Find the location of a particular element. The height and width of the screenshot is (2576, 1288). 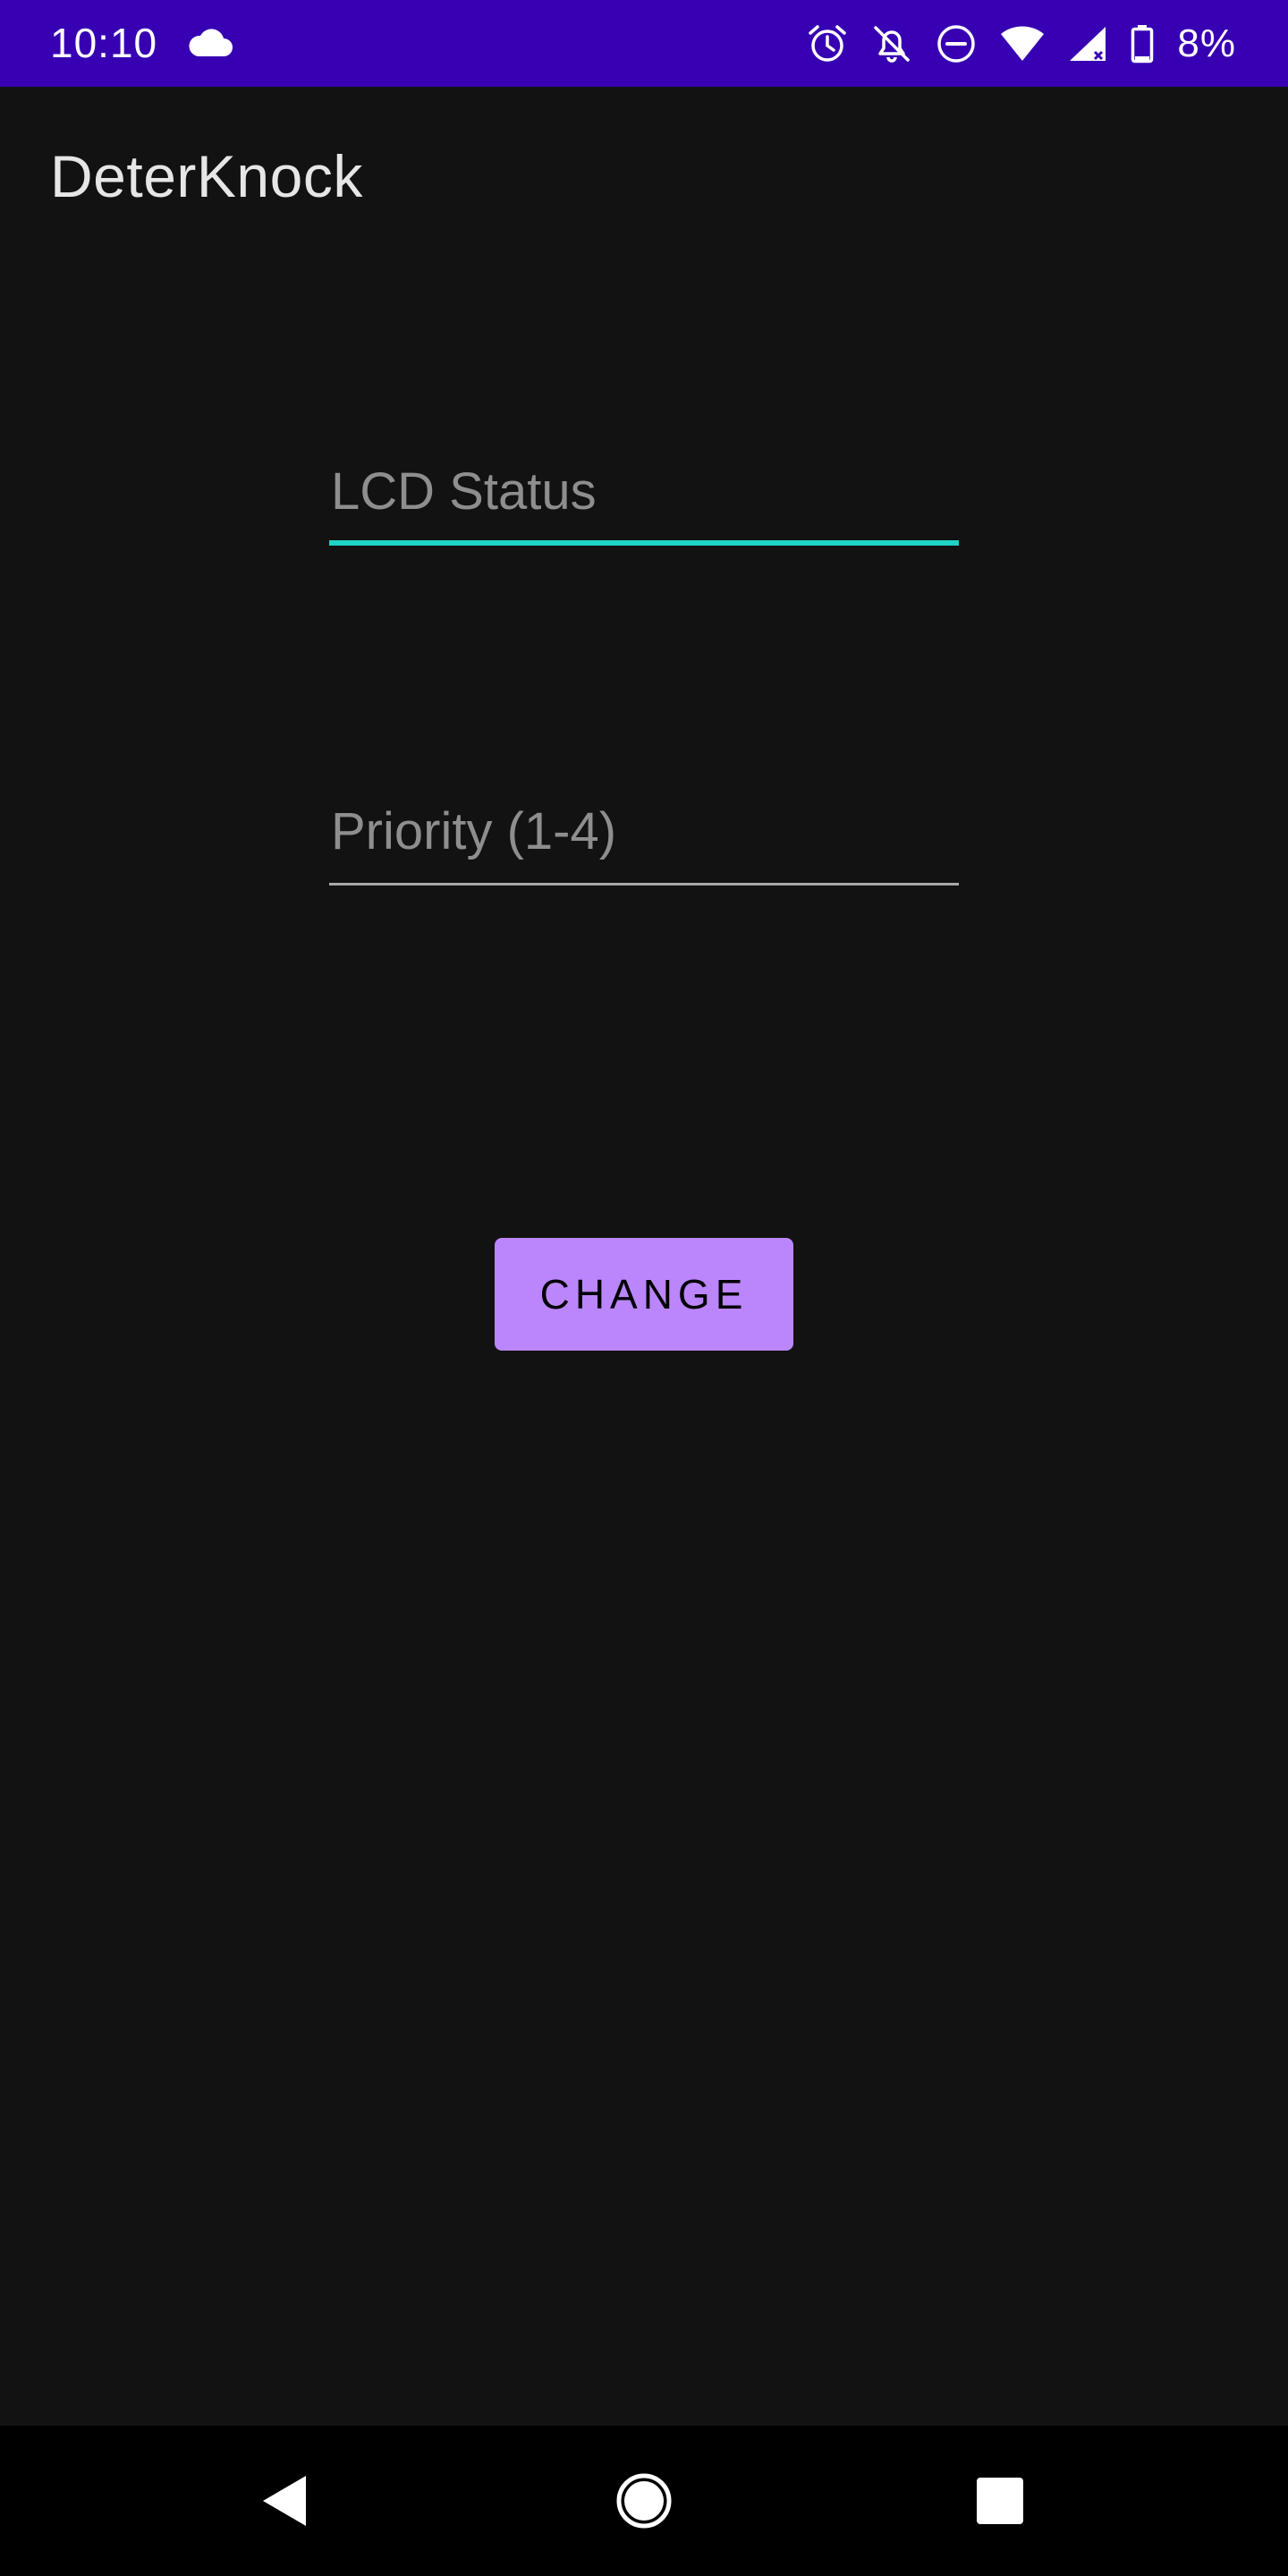

back-button is located at coordinates (284, 2501).